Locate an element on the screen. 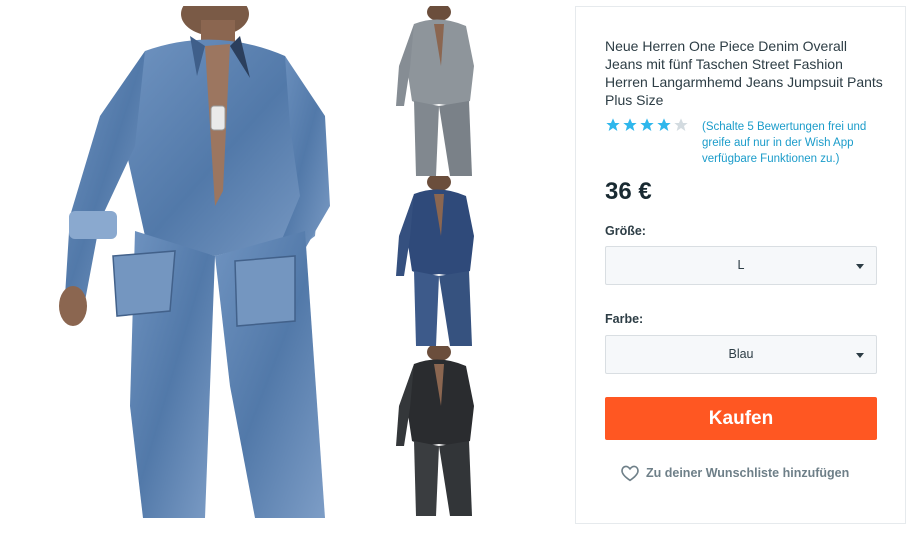 The image size is (907, 545). thumbnail-dark-blue-jumpsuit is located at coordinates (433, 261).